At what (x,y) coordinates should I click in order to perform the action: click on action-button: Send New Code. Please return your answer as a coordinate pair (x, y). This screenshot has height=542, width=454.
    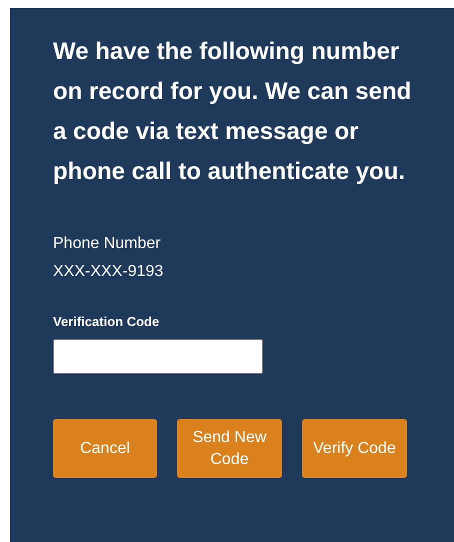
    Looking at the image, I should click on (229, 448).